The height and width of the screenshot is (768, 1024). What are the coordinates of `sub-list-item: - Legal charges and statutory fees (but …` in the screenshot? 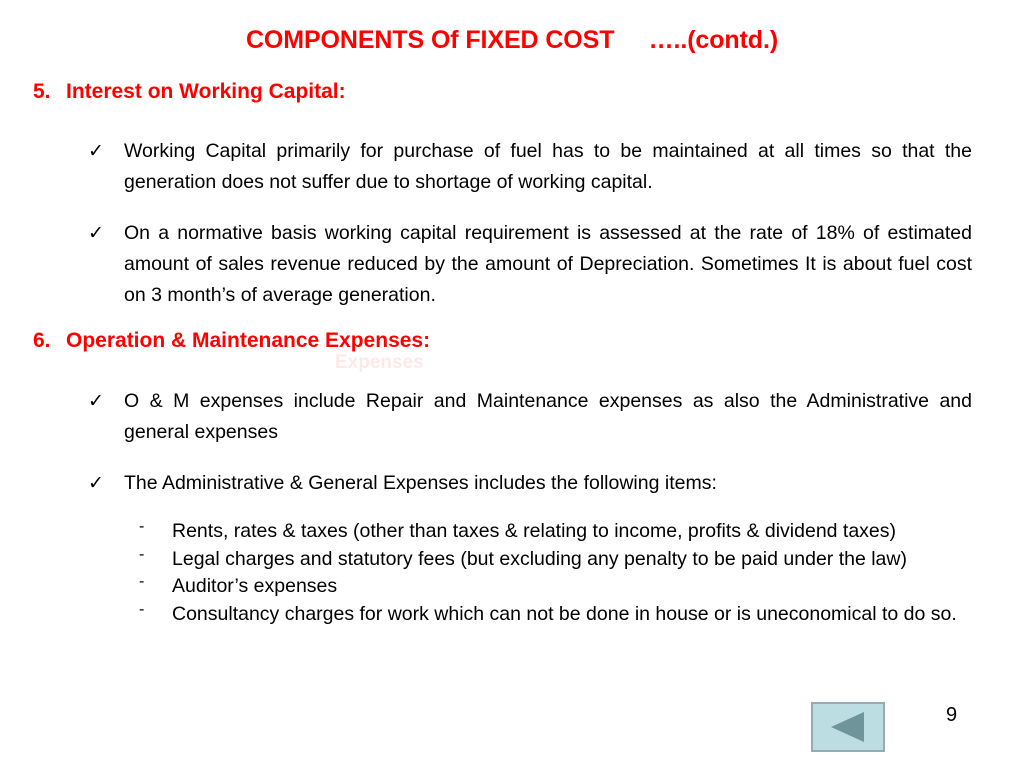 It's located at (555, 560).